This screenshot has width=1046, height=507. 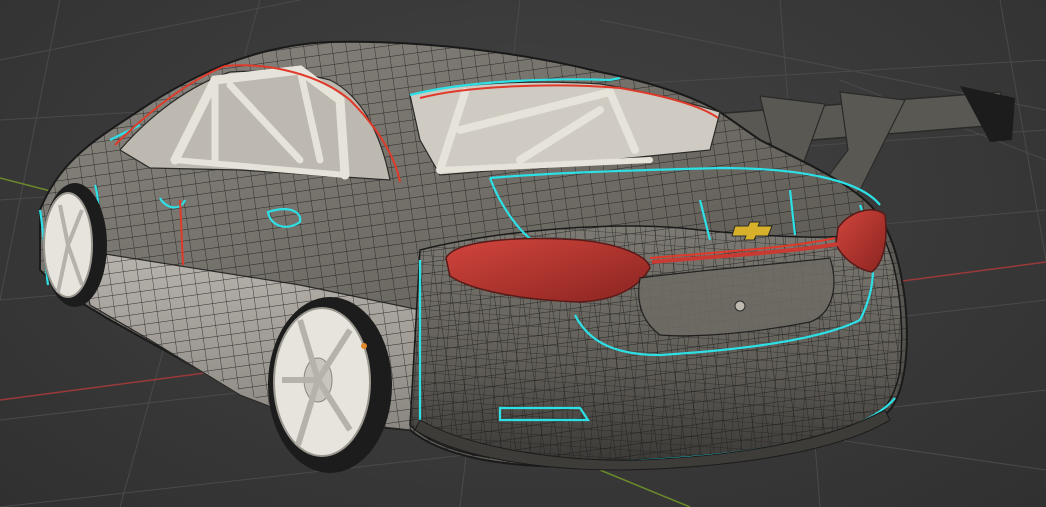 What do you see at coordinates (740, 306) in the screenshot?
I see `camera-dot` at bounding box center [740, 306].